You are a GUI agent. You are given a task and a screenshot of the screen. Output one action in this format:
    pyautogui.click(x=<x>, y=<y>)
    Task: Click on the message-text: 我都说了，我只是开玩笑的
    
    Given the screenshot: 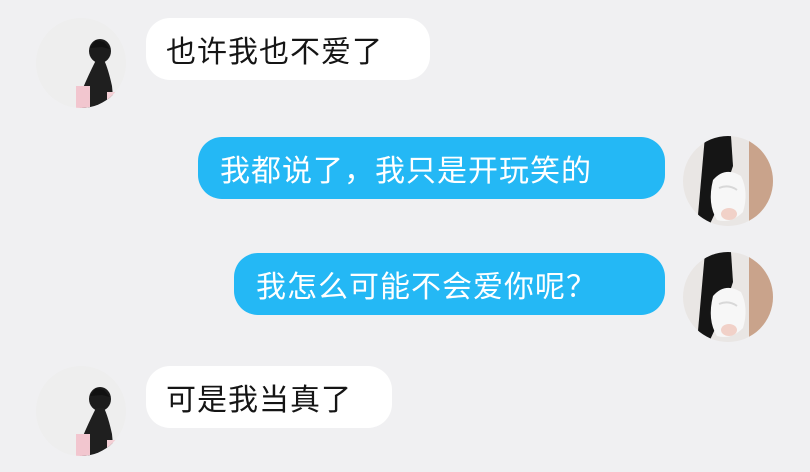 What is the action you would take?
    pyautogui.click(x=406, y=171)
    